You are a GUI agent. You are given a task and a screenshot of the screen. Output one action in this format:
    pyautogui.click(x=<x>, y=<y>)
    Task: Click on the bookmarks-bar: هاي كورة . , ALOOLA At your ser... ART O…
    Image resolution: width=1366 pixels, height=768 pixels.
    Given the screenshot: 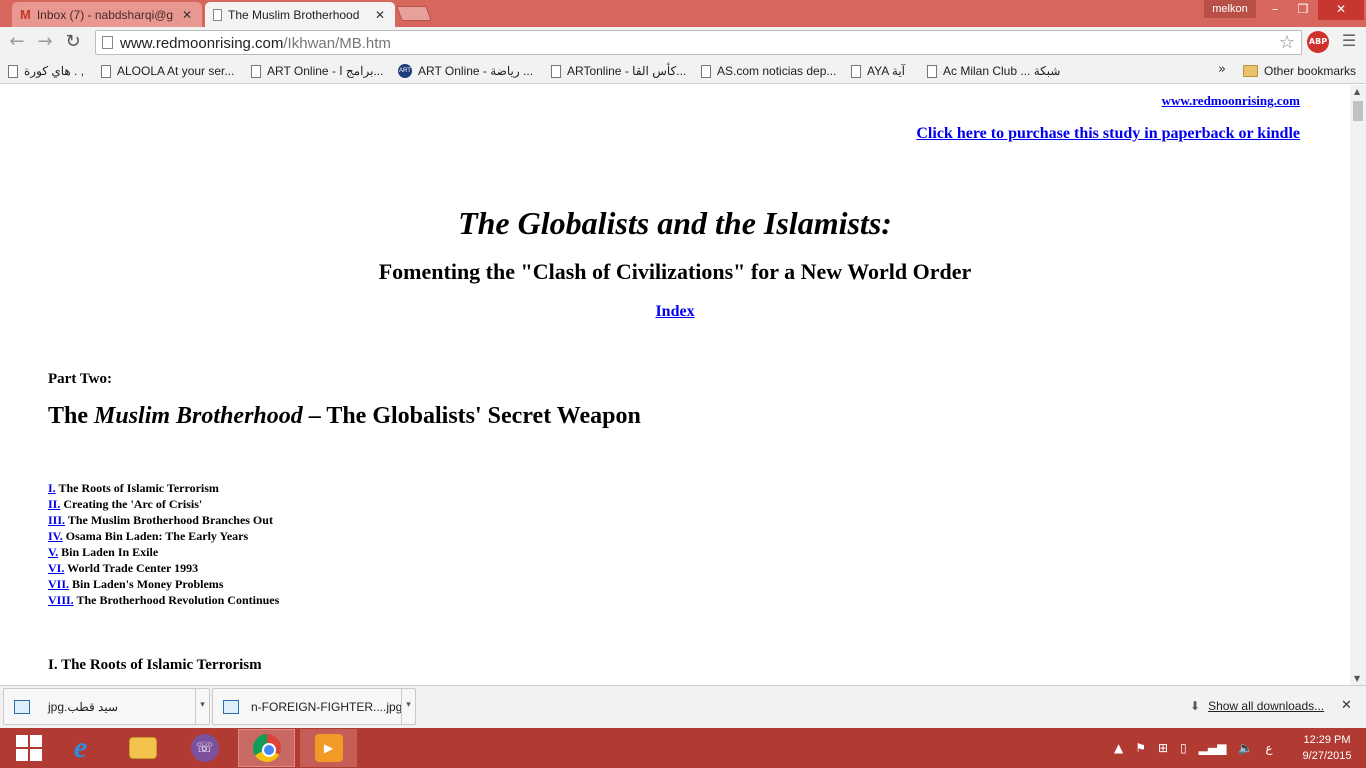 What is the action you would take?
    pyautogui.click(x=683, y=71)
    